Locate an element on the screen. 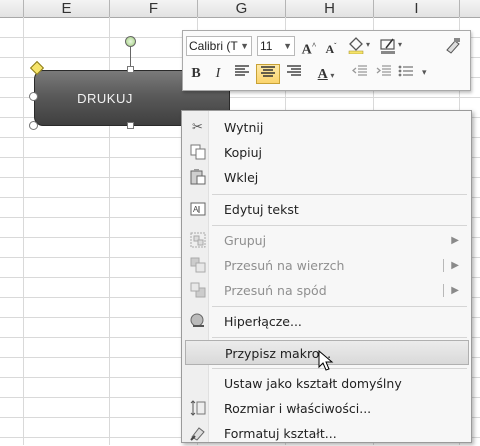 This screenshot has height=446, width=480. menu-item-send-back: Przesuń na spód ▶ is located at coordinates (326, 290).